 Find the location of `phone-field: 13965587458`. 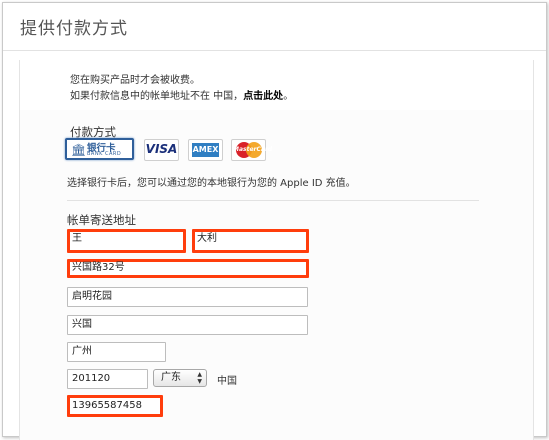

phone-field: 13965587458 is located at coordinates (115, 406).